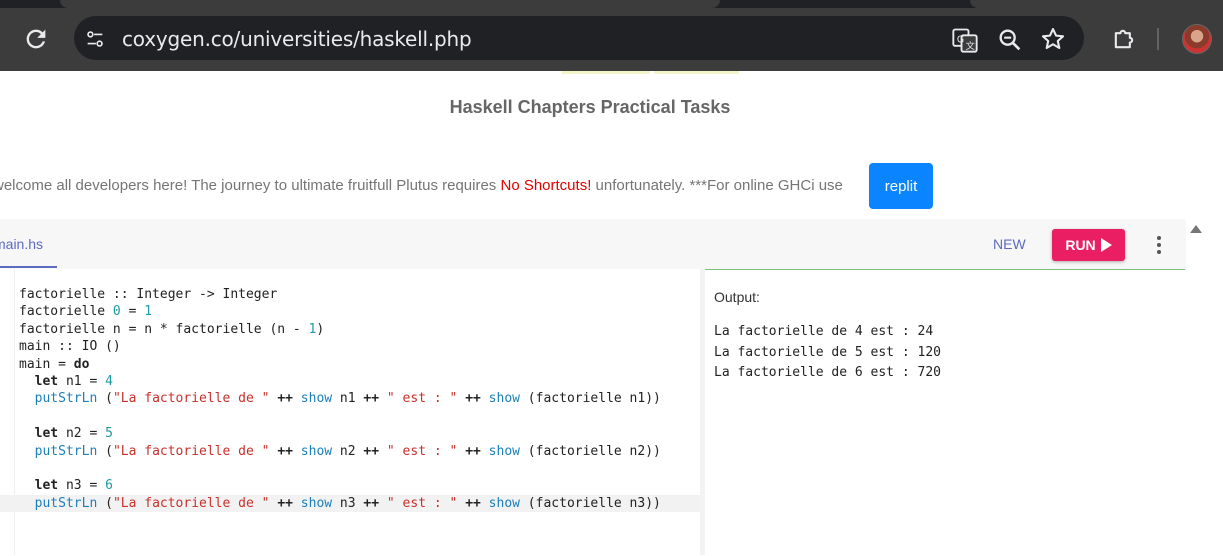 The height and width of the screenshot is (556, 1223). Describe the element at coordinates (359, 485) in the screenshot. I see `code-line: let n3 = 6` at that location.